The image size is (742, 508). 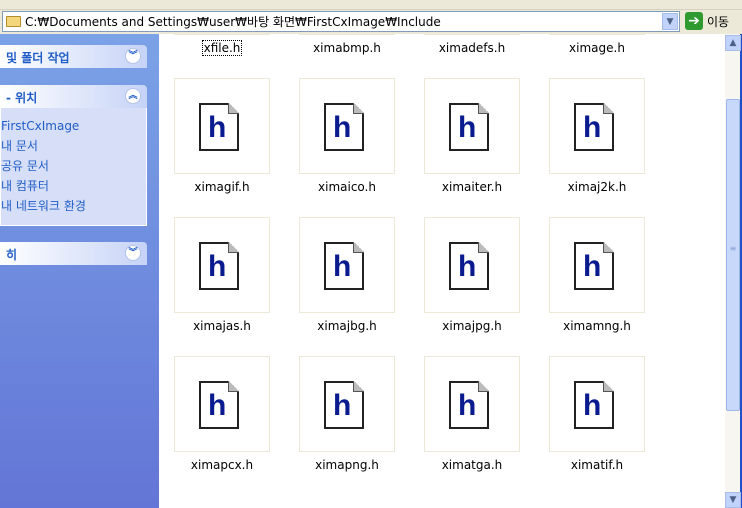 I want to click on file-name: ximagif.h, so click(x=221, y=187).